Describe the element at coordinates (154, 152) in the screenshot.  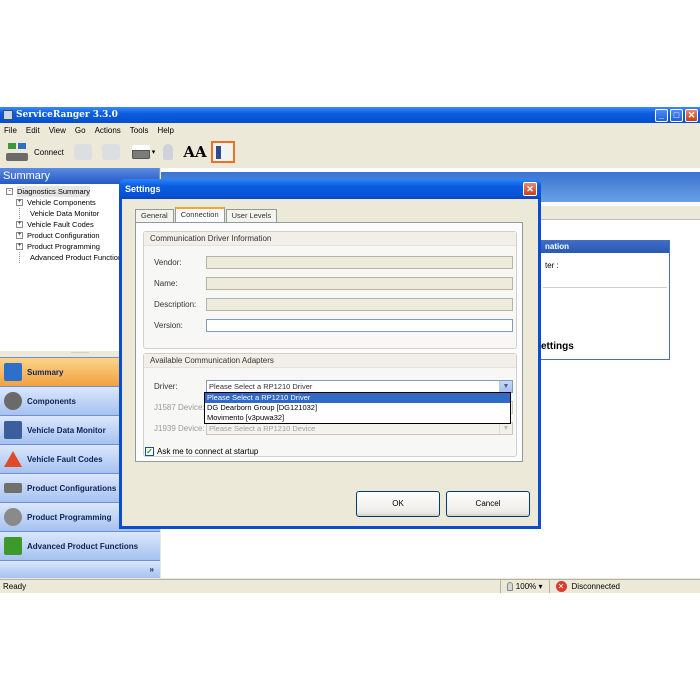
I see `print-dropdown-icon: ▾` at that location.